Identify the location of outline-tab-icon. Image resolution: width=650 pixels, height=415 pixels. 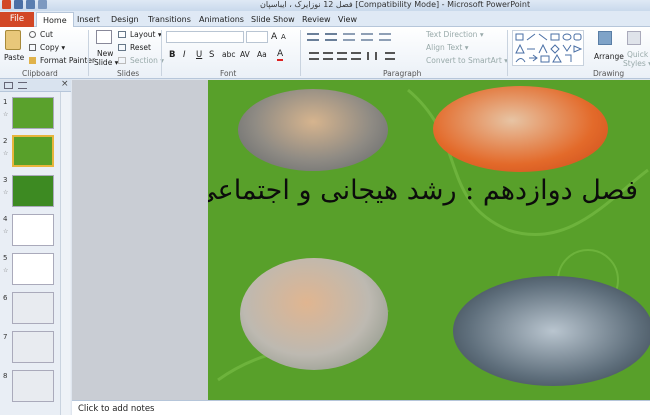
(22, 85).